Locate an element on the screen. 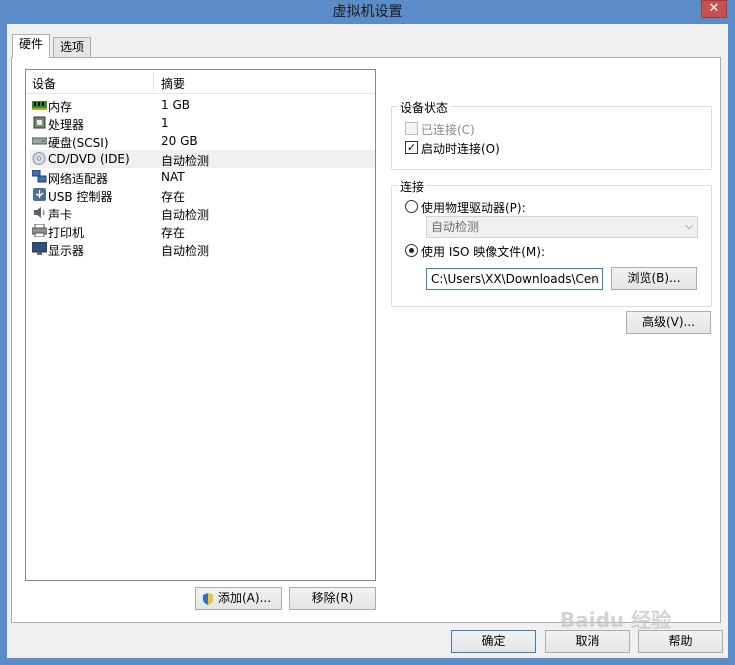  device-list-header: 设备 摘要 is located at coordinates (200, 82).